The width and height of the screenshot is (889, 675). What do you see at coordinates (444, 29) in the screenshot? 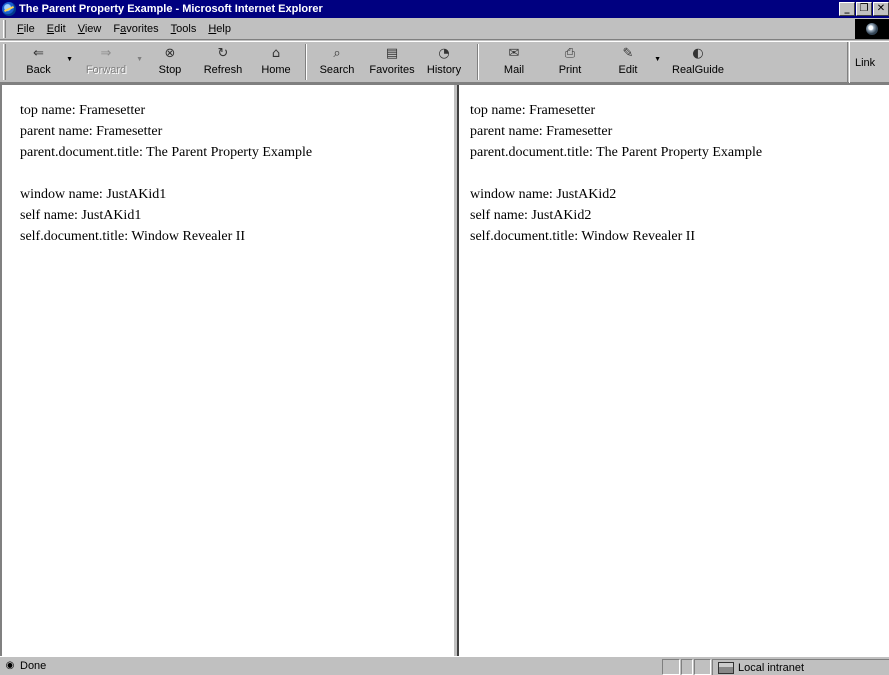
I see `menu-bar: File Edit View Favorites Tools Help` at bounding box center [444, 29].